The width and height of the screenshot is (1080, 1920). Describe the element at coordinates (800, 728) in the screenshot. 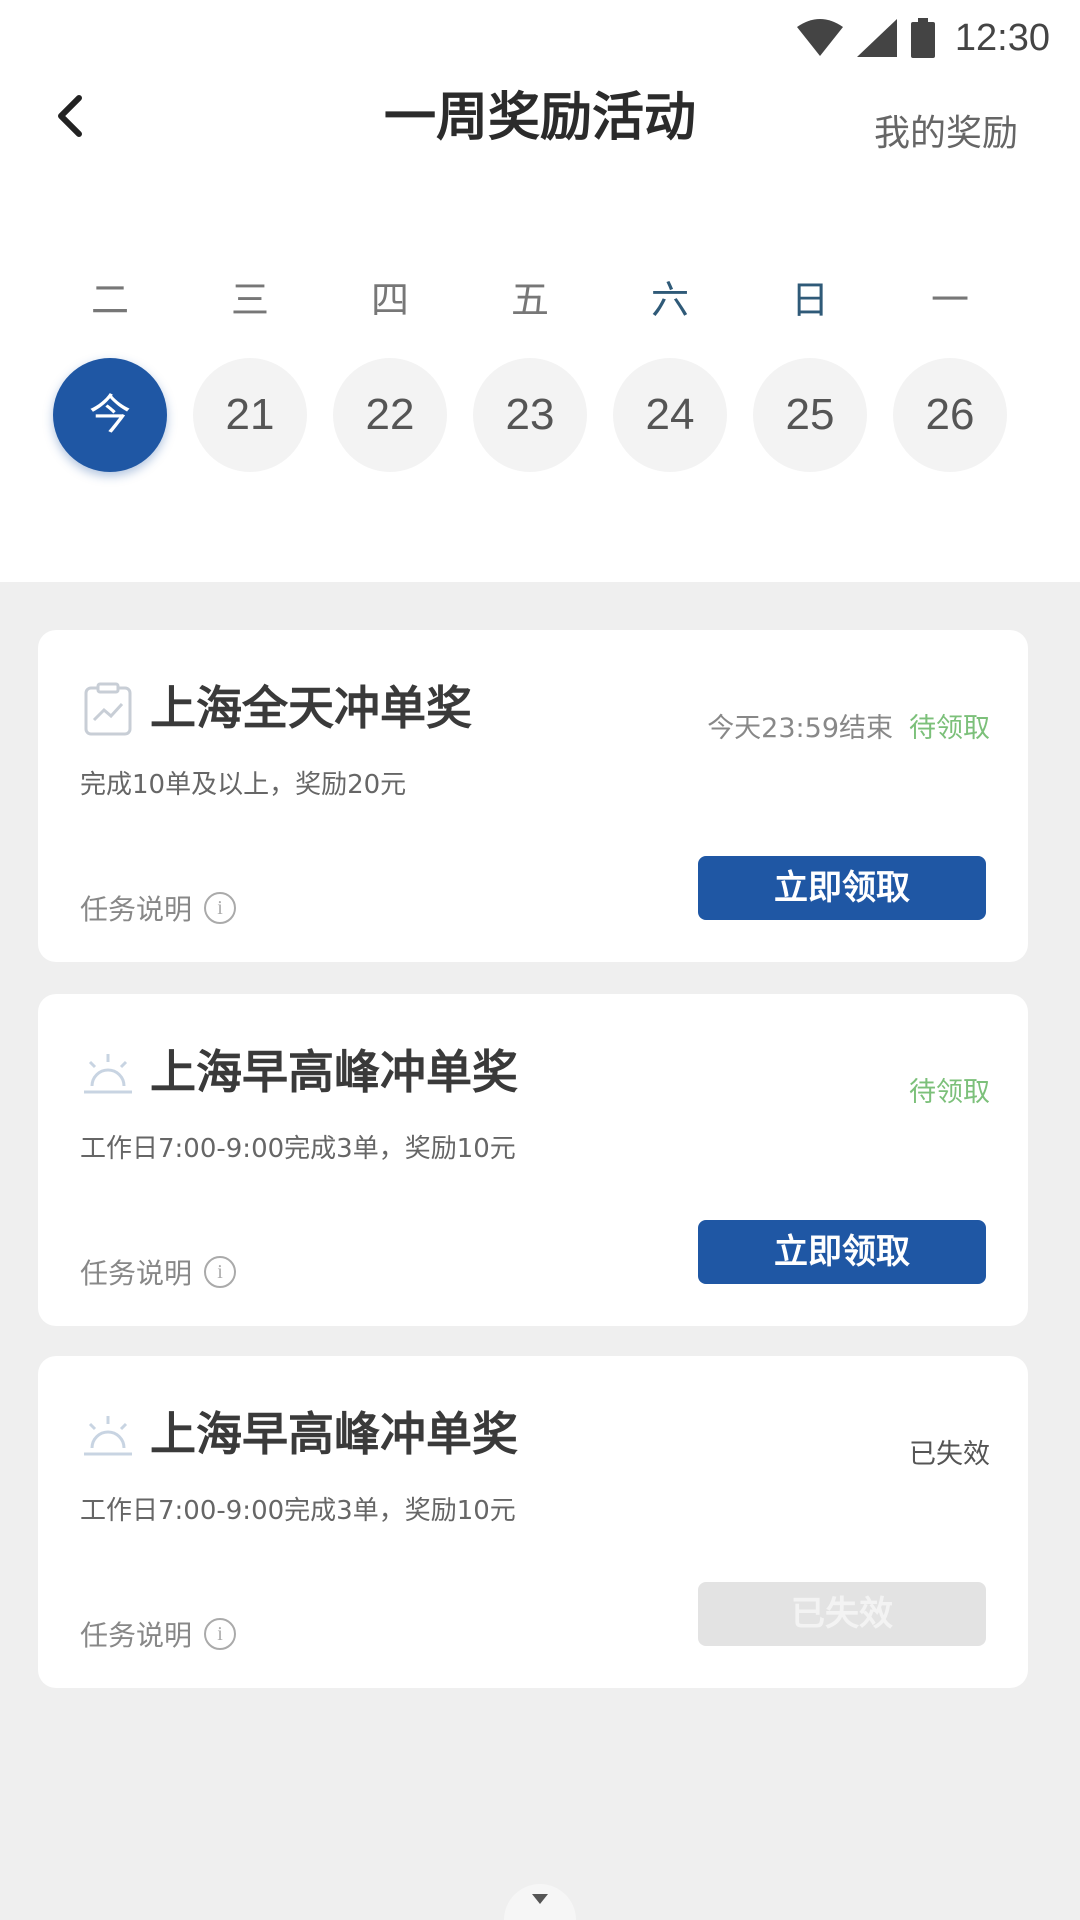

I see `deadline-text: 今天23:59结束` at that location.